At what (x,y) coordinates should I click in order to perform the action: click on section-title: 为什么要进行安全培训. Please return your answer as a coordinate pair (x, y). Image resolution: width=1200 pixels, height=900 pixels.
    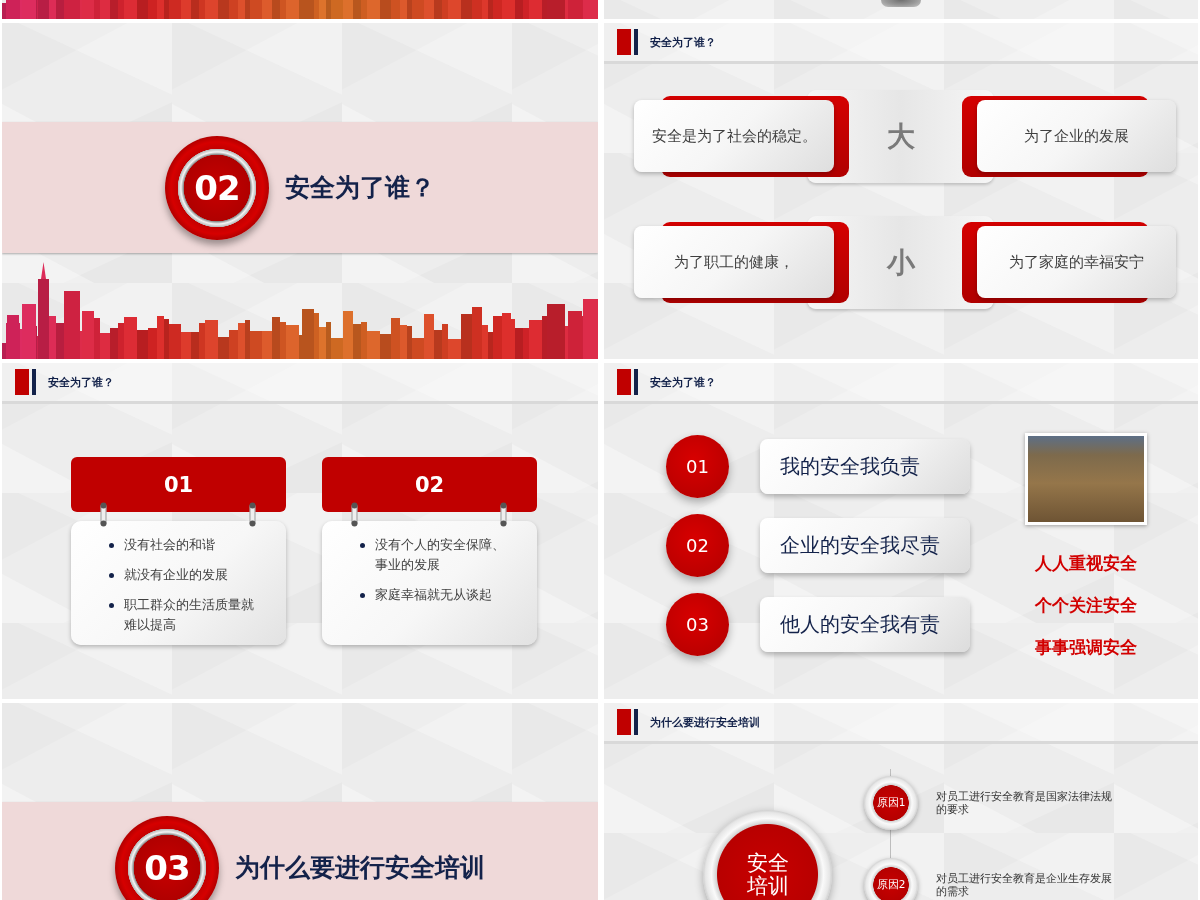
    Looking at the image, I should click on (360, 868).